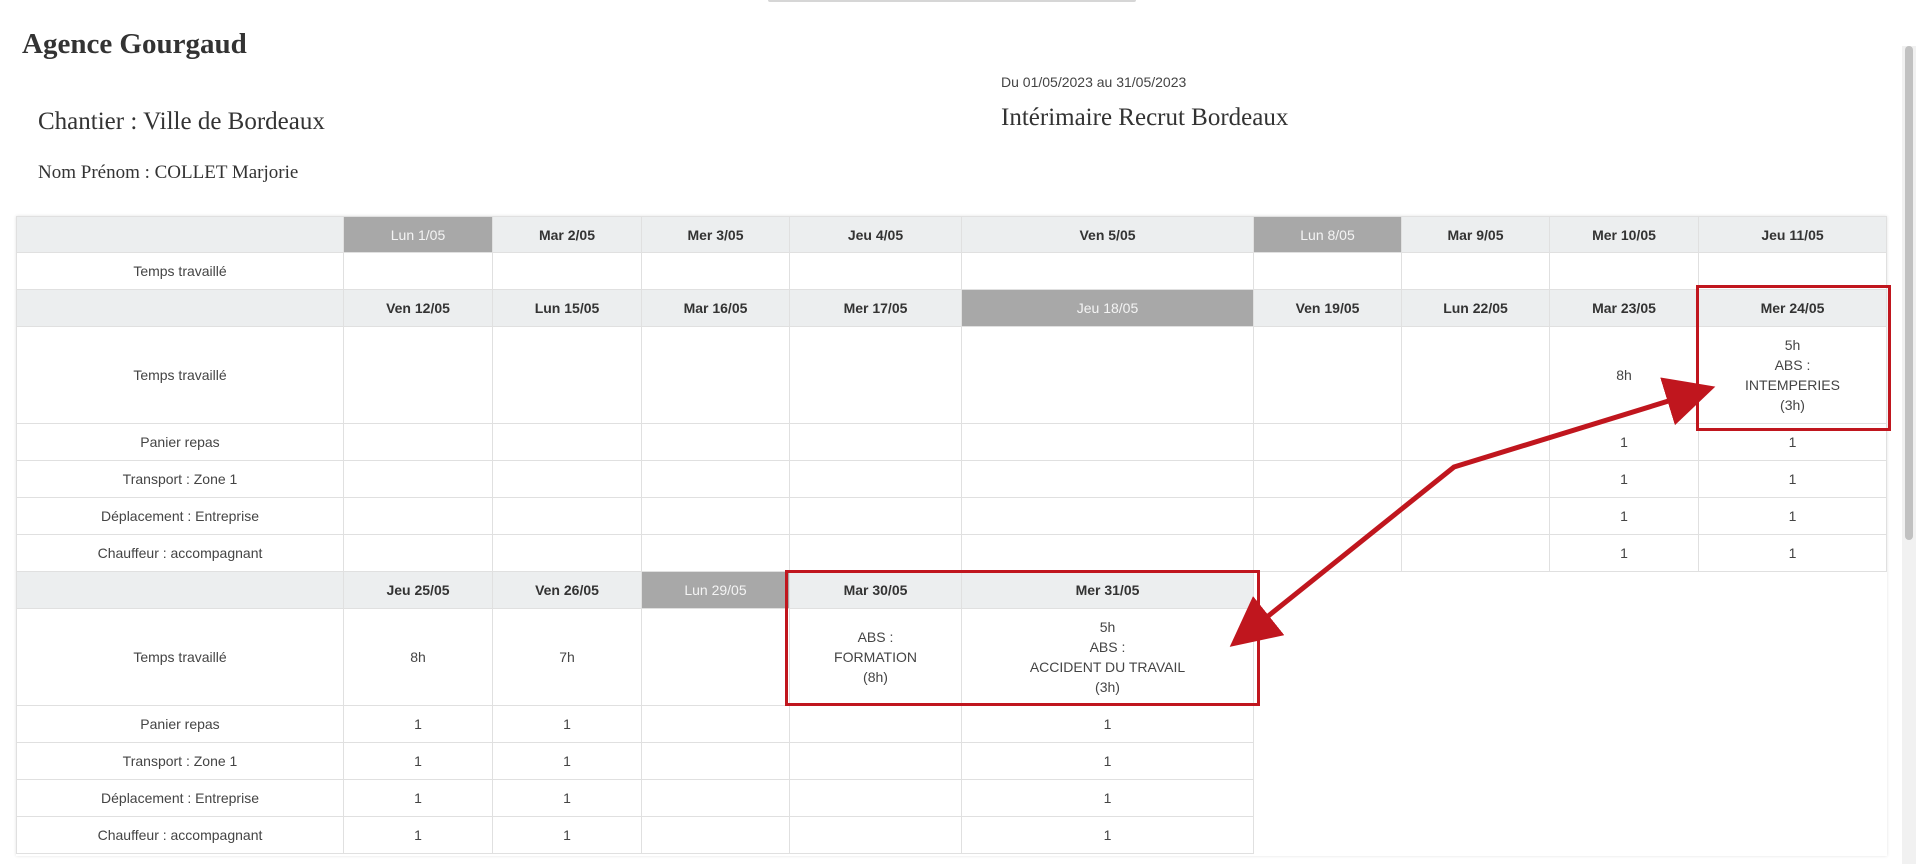  What do you see at coordinates (134, 44) in the screenshot?
I see `agency-title: Agence Gourgaud` at bounding box center [134, 44].